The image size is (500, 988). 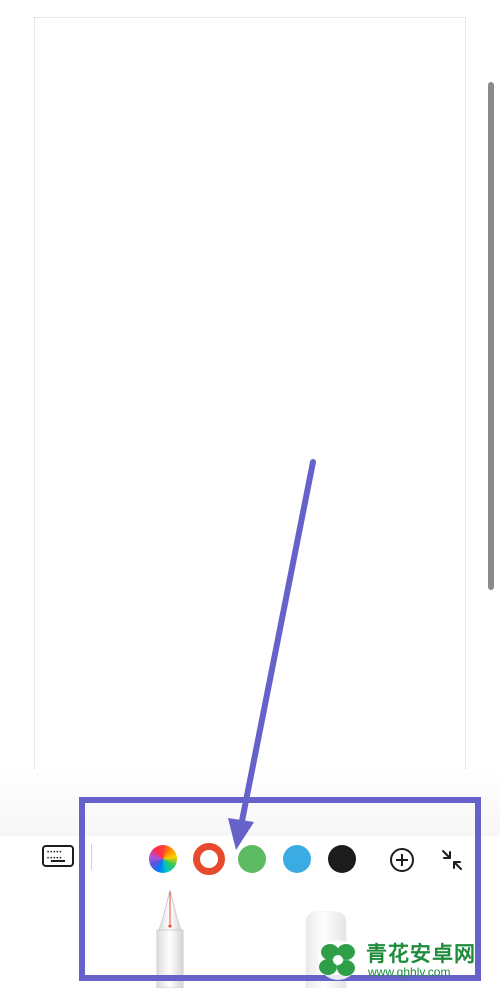 I want to click on keyboard-icon: ••••• •••••, so click(x=58, y=856).